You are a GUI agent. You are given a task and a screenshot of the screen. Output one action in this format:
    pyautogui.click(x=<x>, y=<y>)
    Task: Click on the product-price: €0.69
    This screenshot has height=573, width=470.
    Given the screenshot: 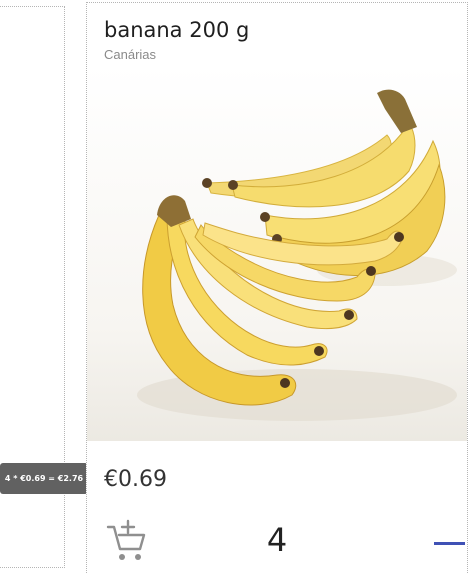 What is the action you would take?
    pyautogui.click(x=135, y=479)
    